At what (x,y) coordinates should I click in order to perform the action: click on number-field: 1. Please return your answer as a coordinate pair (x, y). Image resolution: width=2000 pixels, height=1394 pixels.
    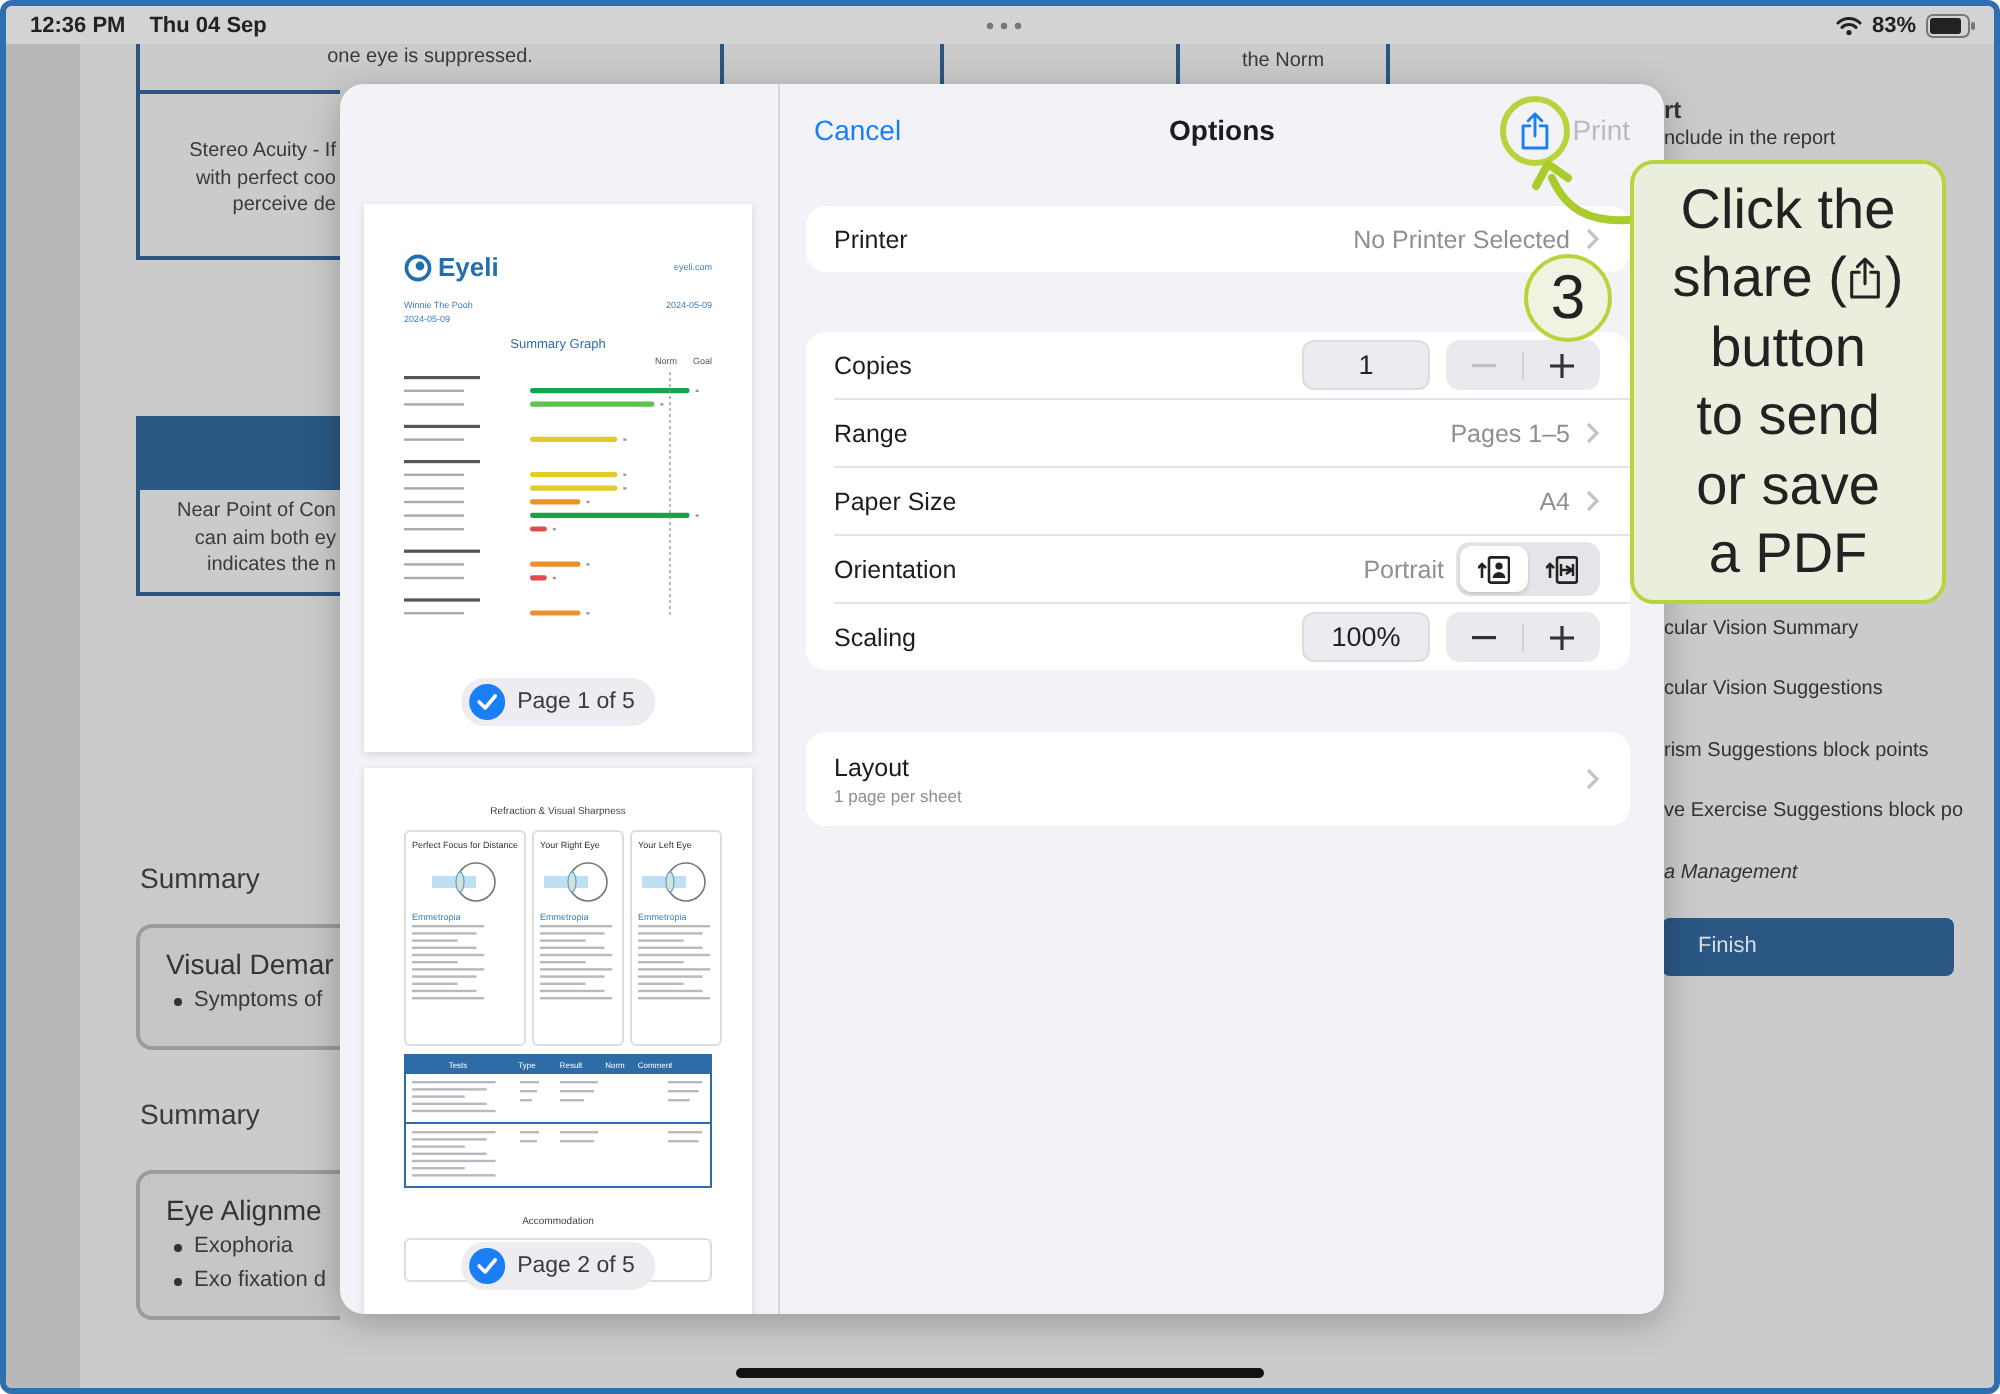
    Looking at the image, I should click on (1366, 365).